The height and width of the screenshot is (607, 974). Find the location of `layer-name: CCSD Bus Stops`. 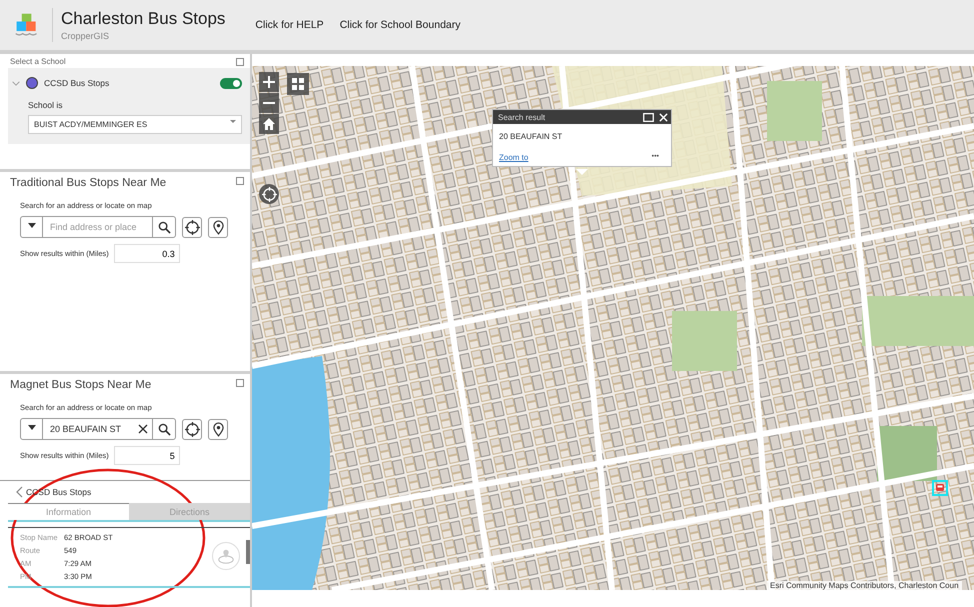

layer-name: CCSD Bus Stops is located at coordinates (77, 83).